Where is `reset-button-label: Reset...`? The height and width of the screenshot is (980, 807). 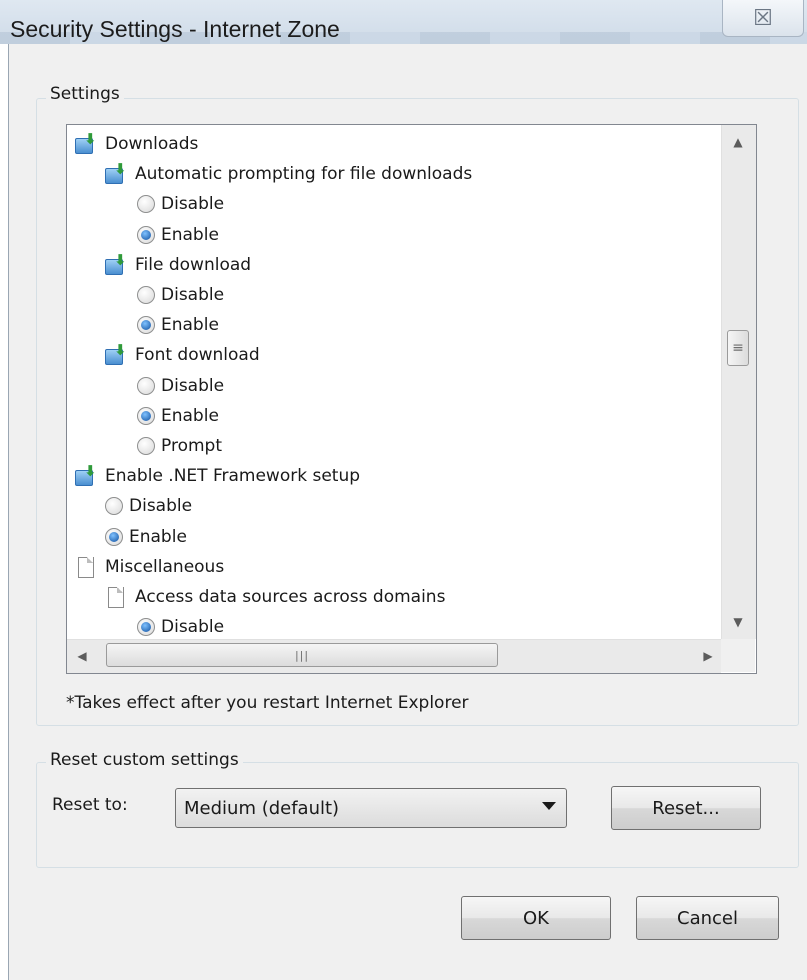
reset-button-label: Reset... is located at coordinates (686, 808).